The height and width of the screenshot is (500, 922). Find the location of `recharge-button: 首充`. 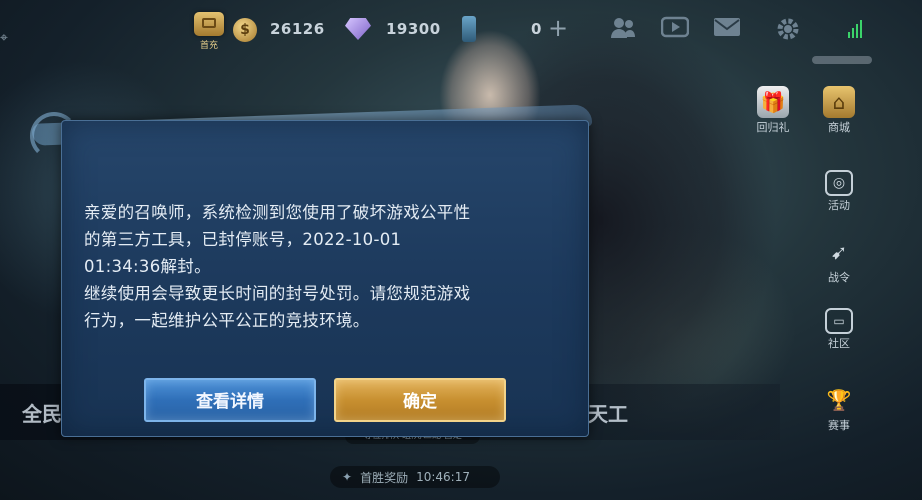

recharge-button: 首充 is located at coordinates (209, 31).